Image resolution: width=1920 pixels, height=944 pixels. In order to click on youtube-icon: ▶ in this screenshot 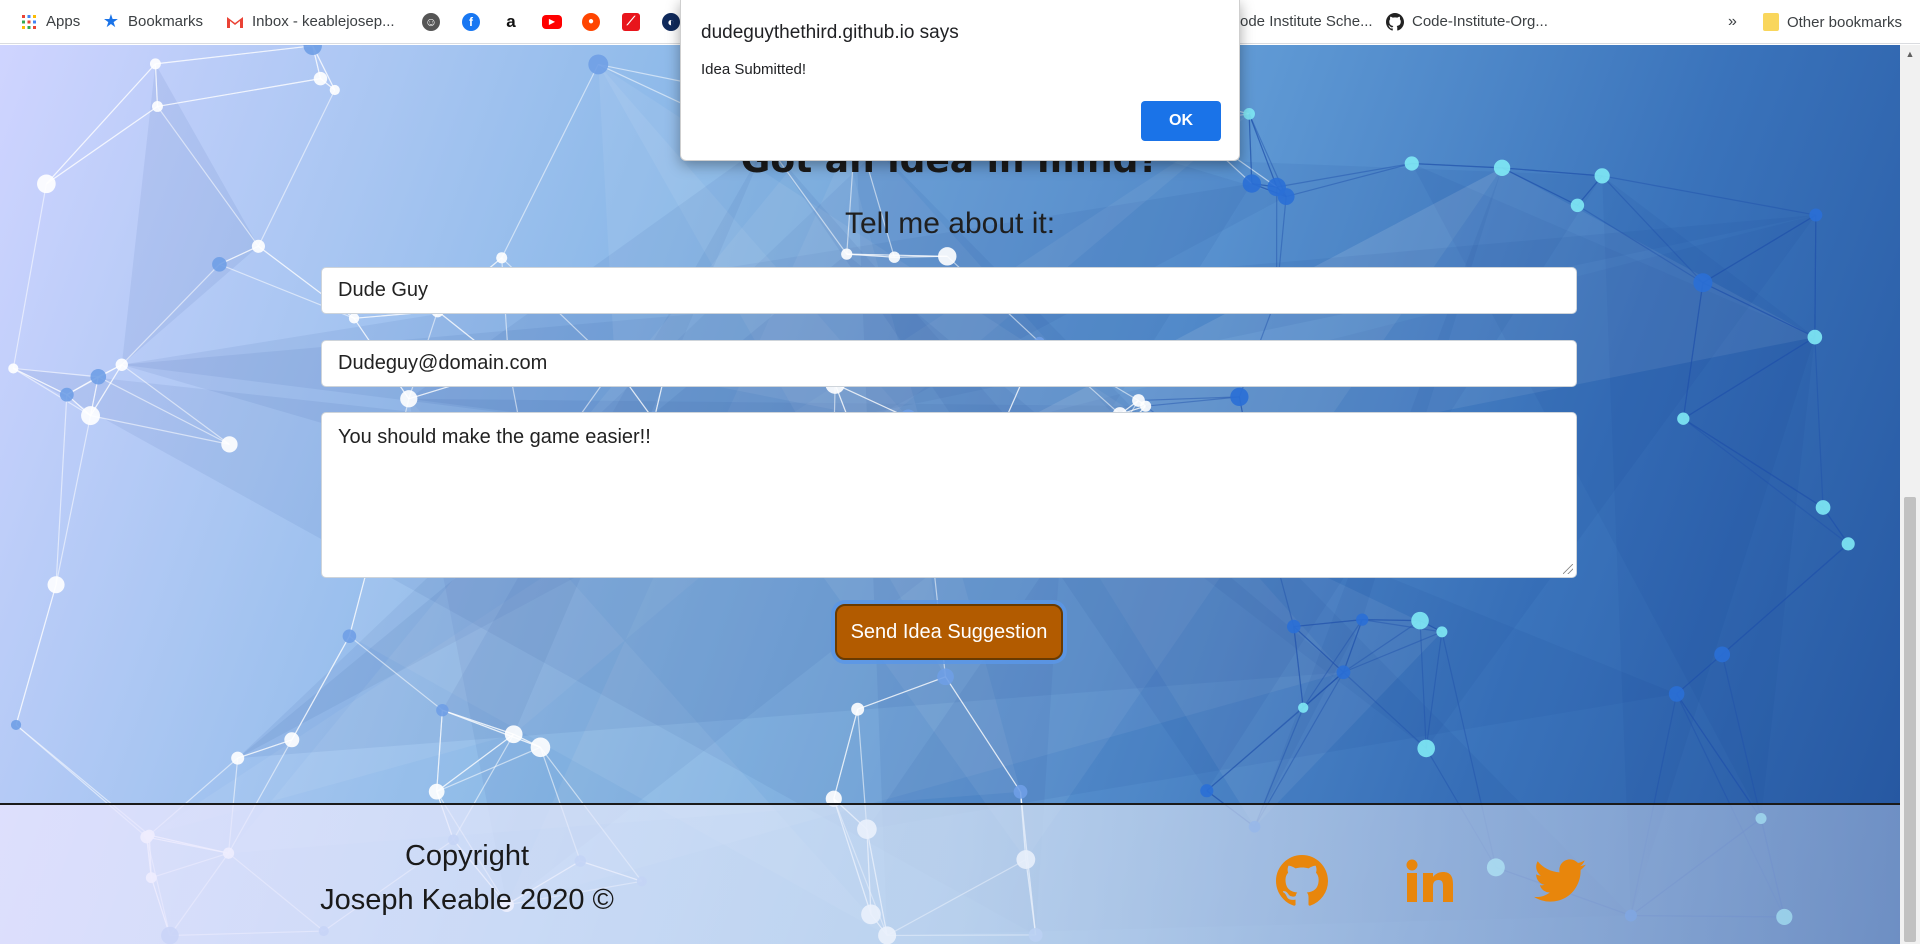, I will do `click(552, 21)`.